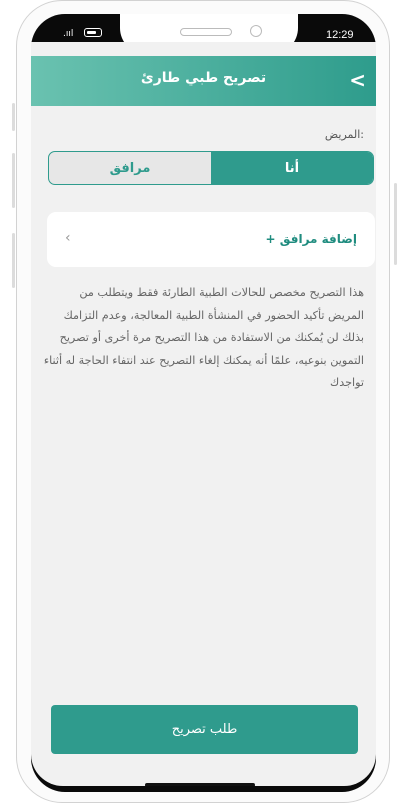  I want to click on header-bar: تصريح طبي طارئ <, so click(203, 81).